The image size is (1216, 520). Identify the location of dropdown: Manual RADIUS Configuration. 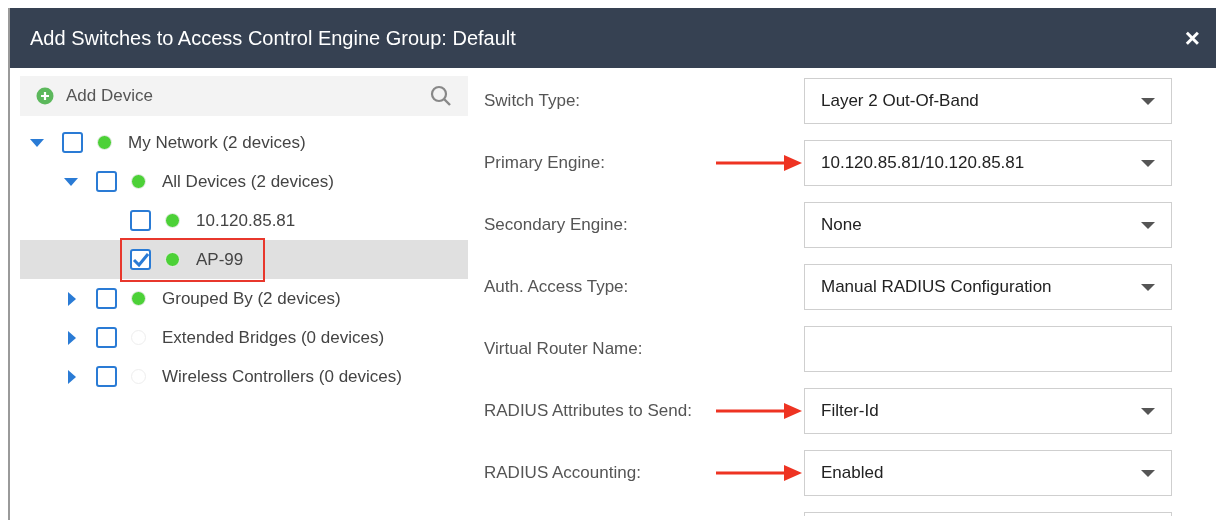
(988, 287).